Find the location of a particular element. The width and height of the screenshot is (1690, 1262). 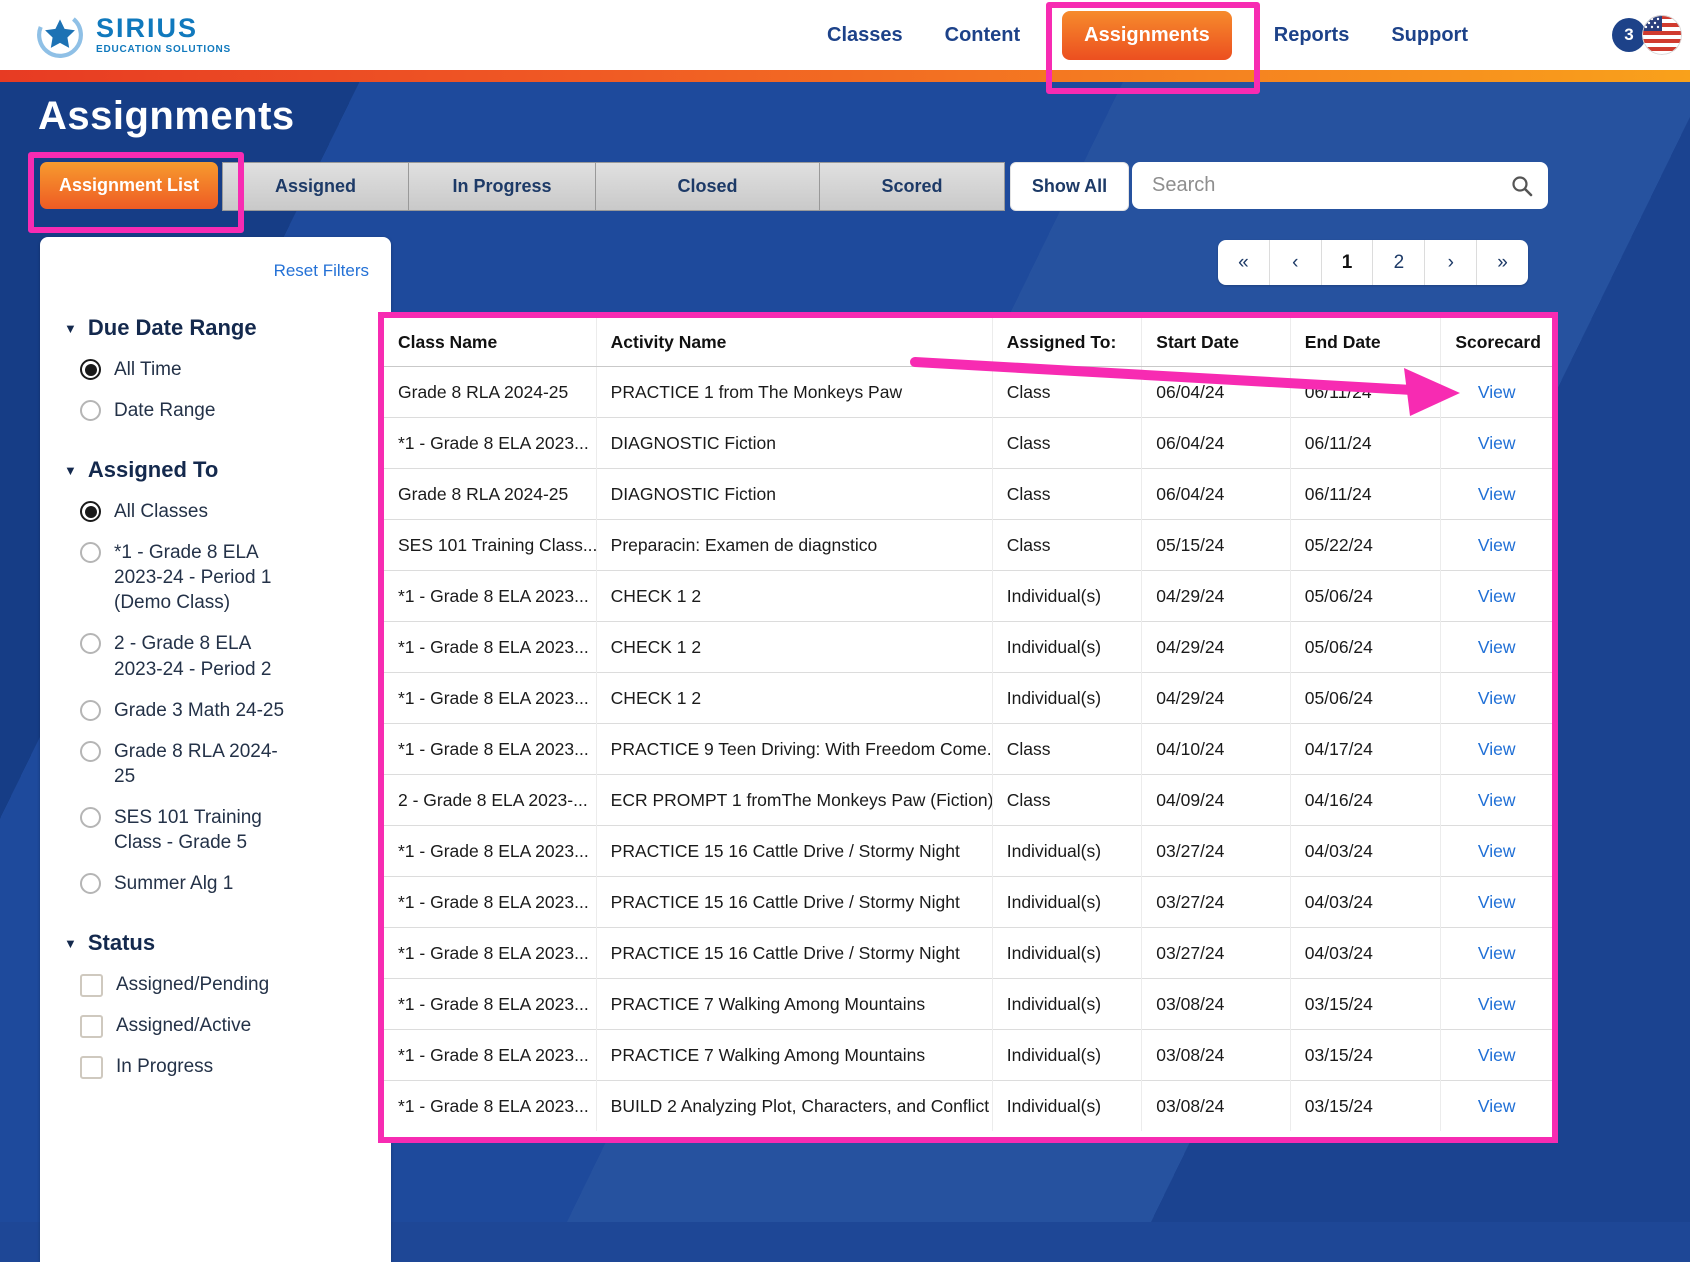

user-avatar is located at coordinates (1662, 35).